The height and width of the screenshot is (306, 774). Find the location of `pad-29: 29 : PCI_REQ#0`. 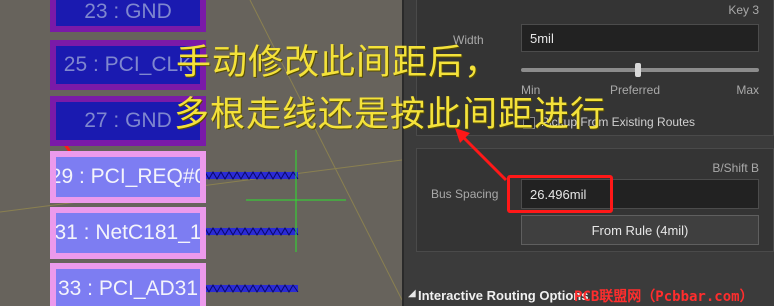

pad-29: 29 : PCI_REQ#0 is located at coordinates (128, 177).